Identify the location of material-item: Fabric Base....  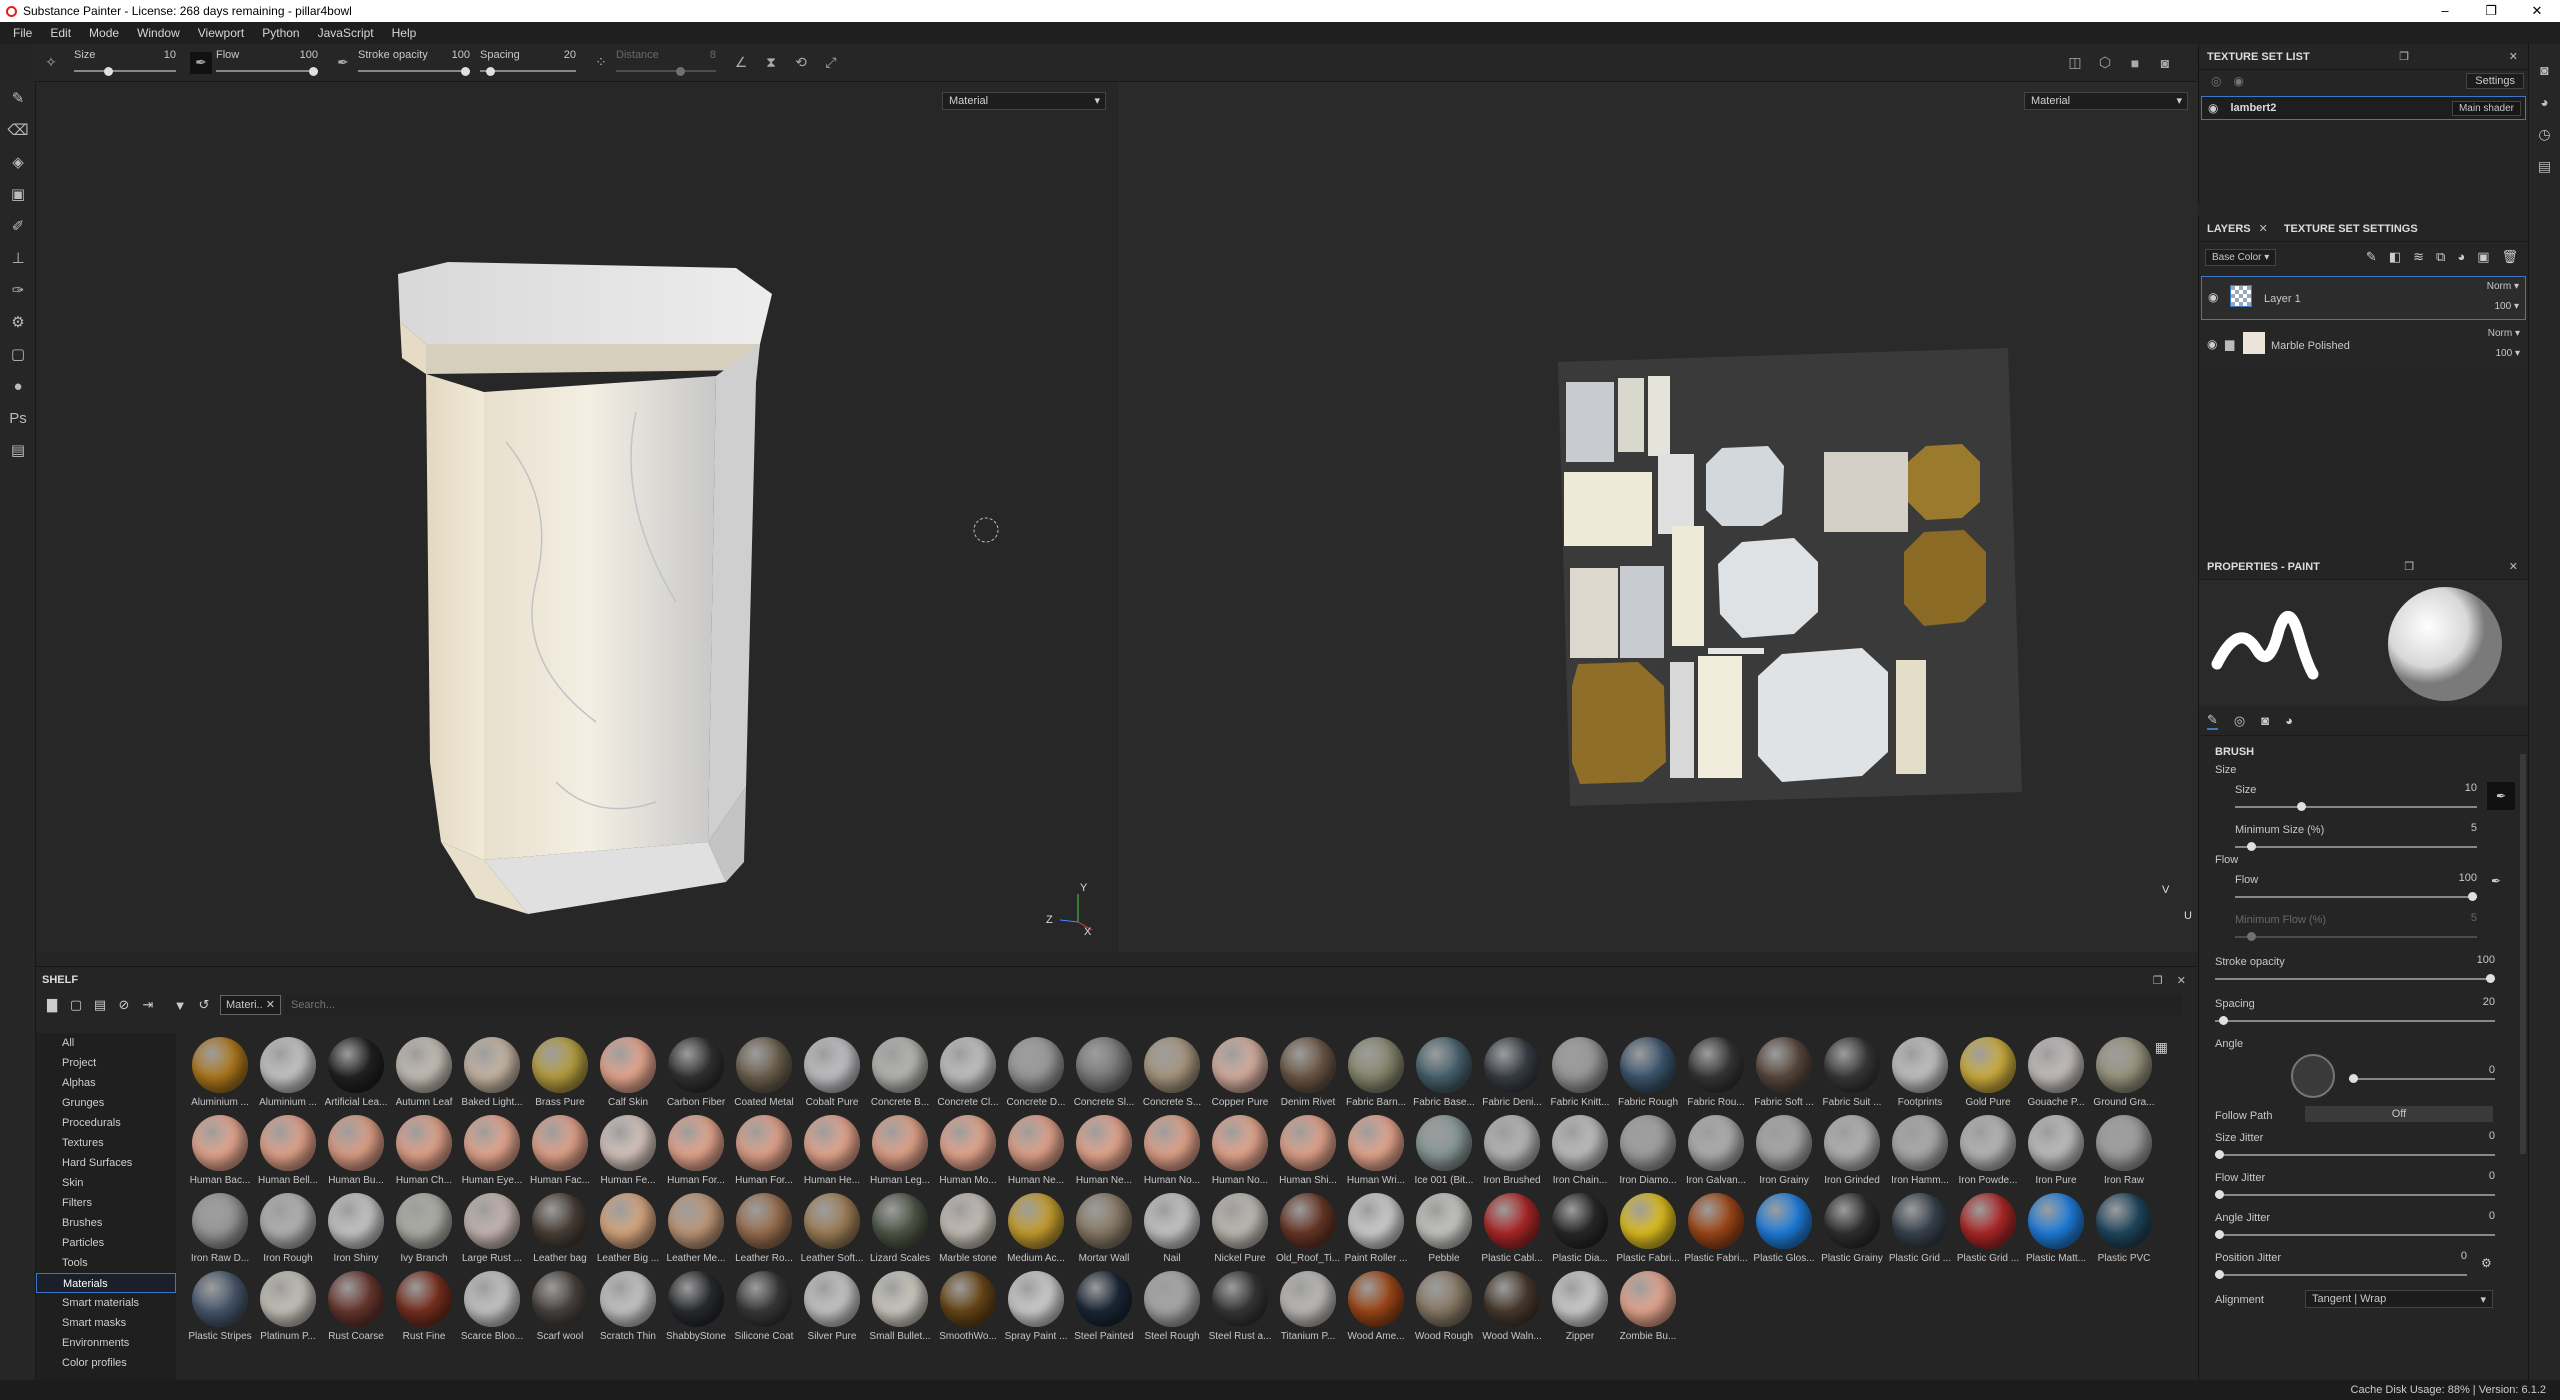
(1444, 1074).